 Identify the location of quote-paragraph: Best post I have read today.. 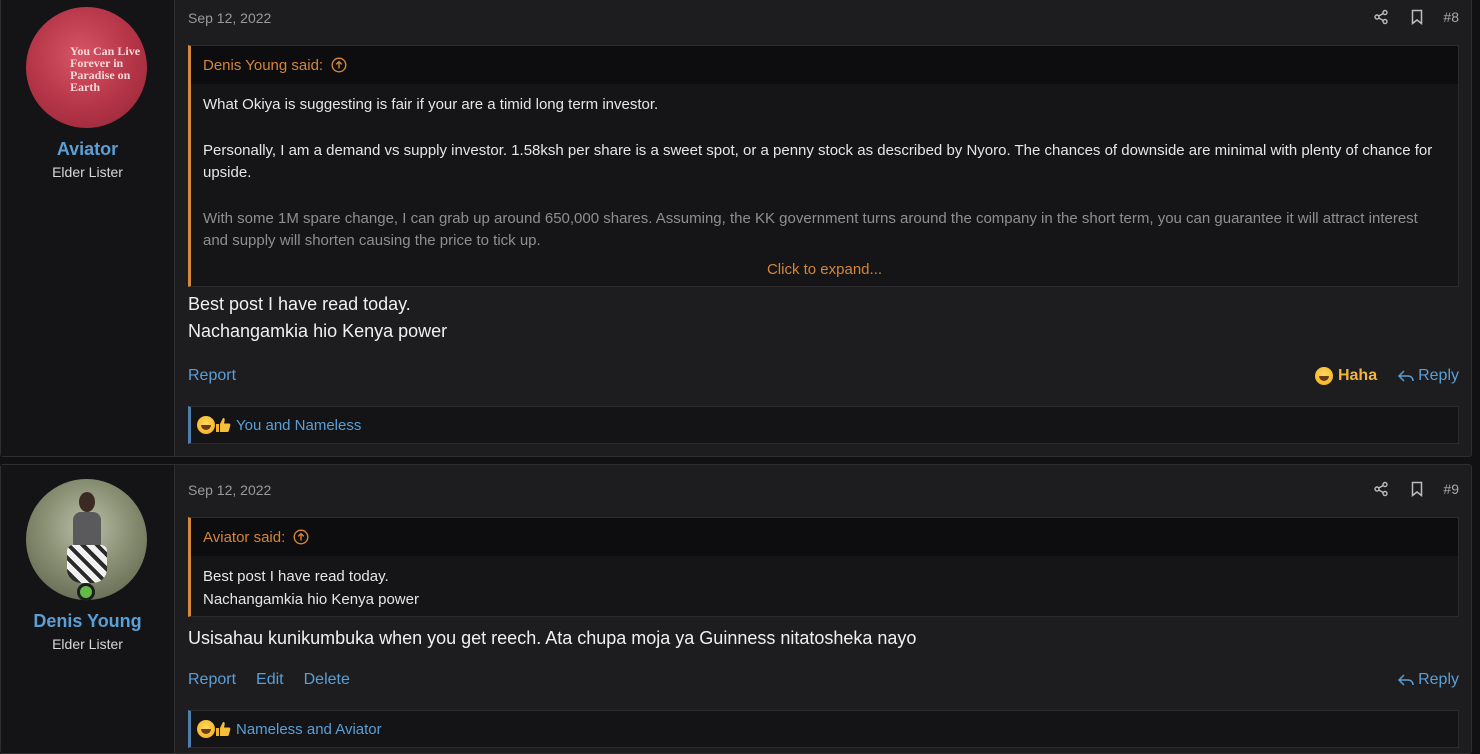
(296, 576).